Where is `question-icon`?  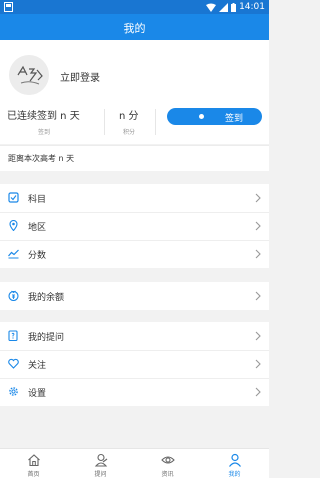
question-icon is located at coordinates (13, 335).